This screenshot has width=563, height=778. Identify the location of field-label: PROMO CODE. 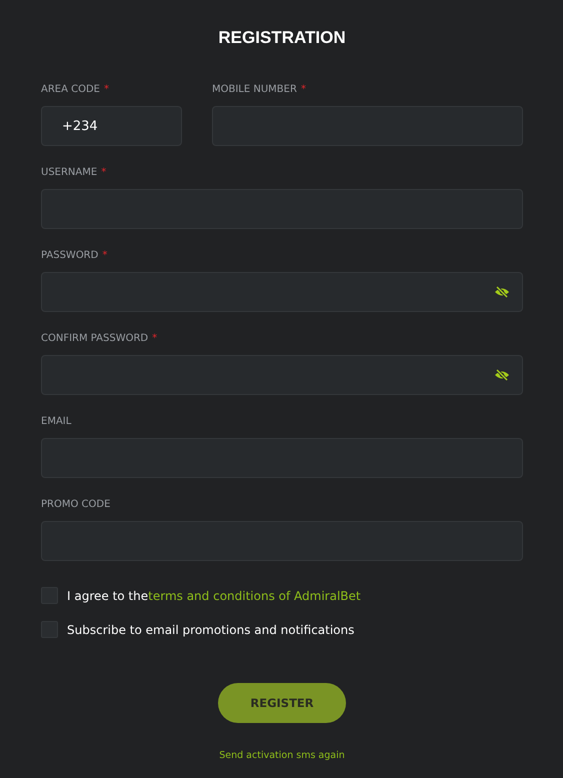
(75, 504).